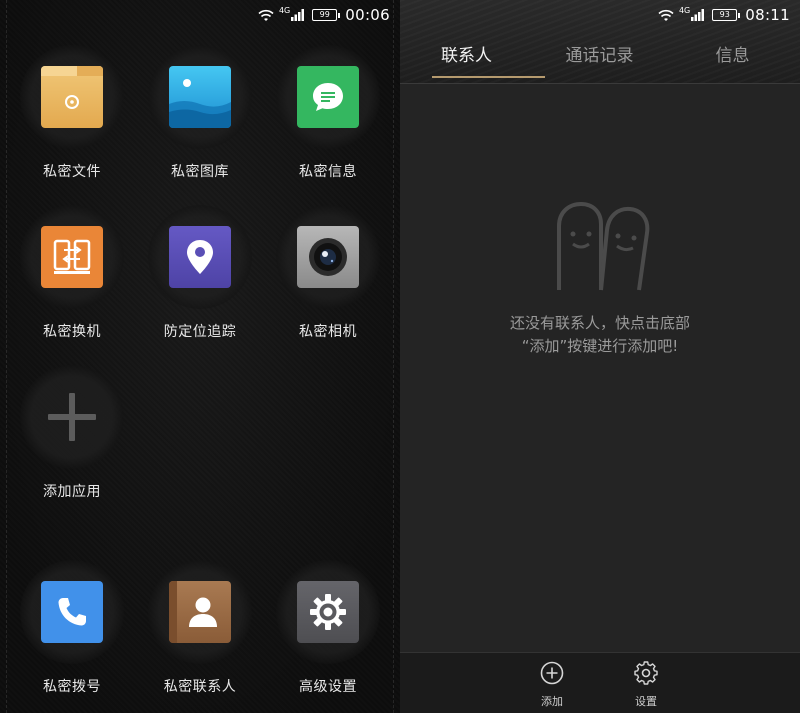 This screenshot has width=800, height=713. What do you see at coordinates (599, 323) in the screenshot?
I see `empty-state-line-1: 还没有联系人，快点击底部` at bounding box center [599, 323].